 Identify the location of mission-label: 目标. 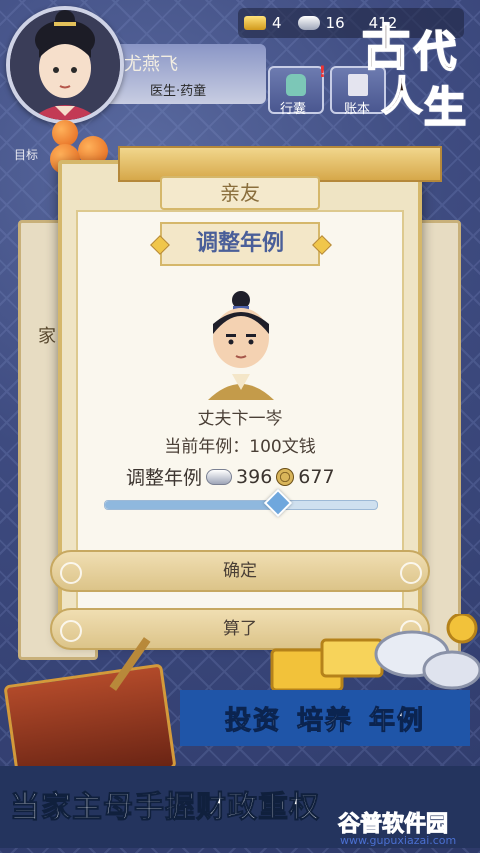
(26, 154).